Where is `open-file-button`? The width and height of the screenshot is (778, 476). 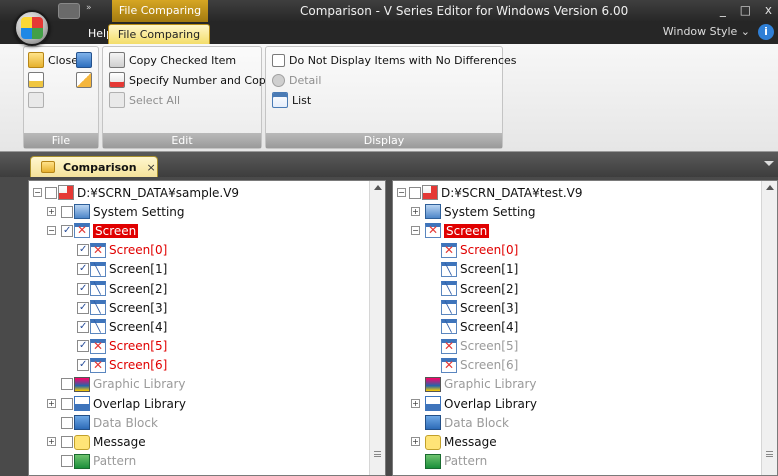
open-file-button is located at coordinates (38, 80).